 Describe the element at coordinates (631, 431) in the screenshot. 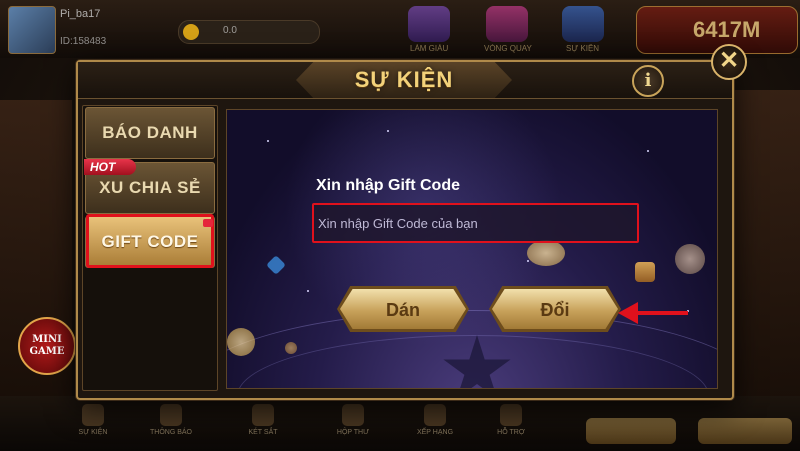

I see `deposit-button` at that location.